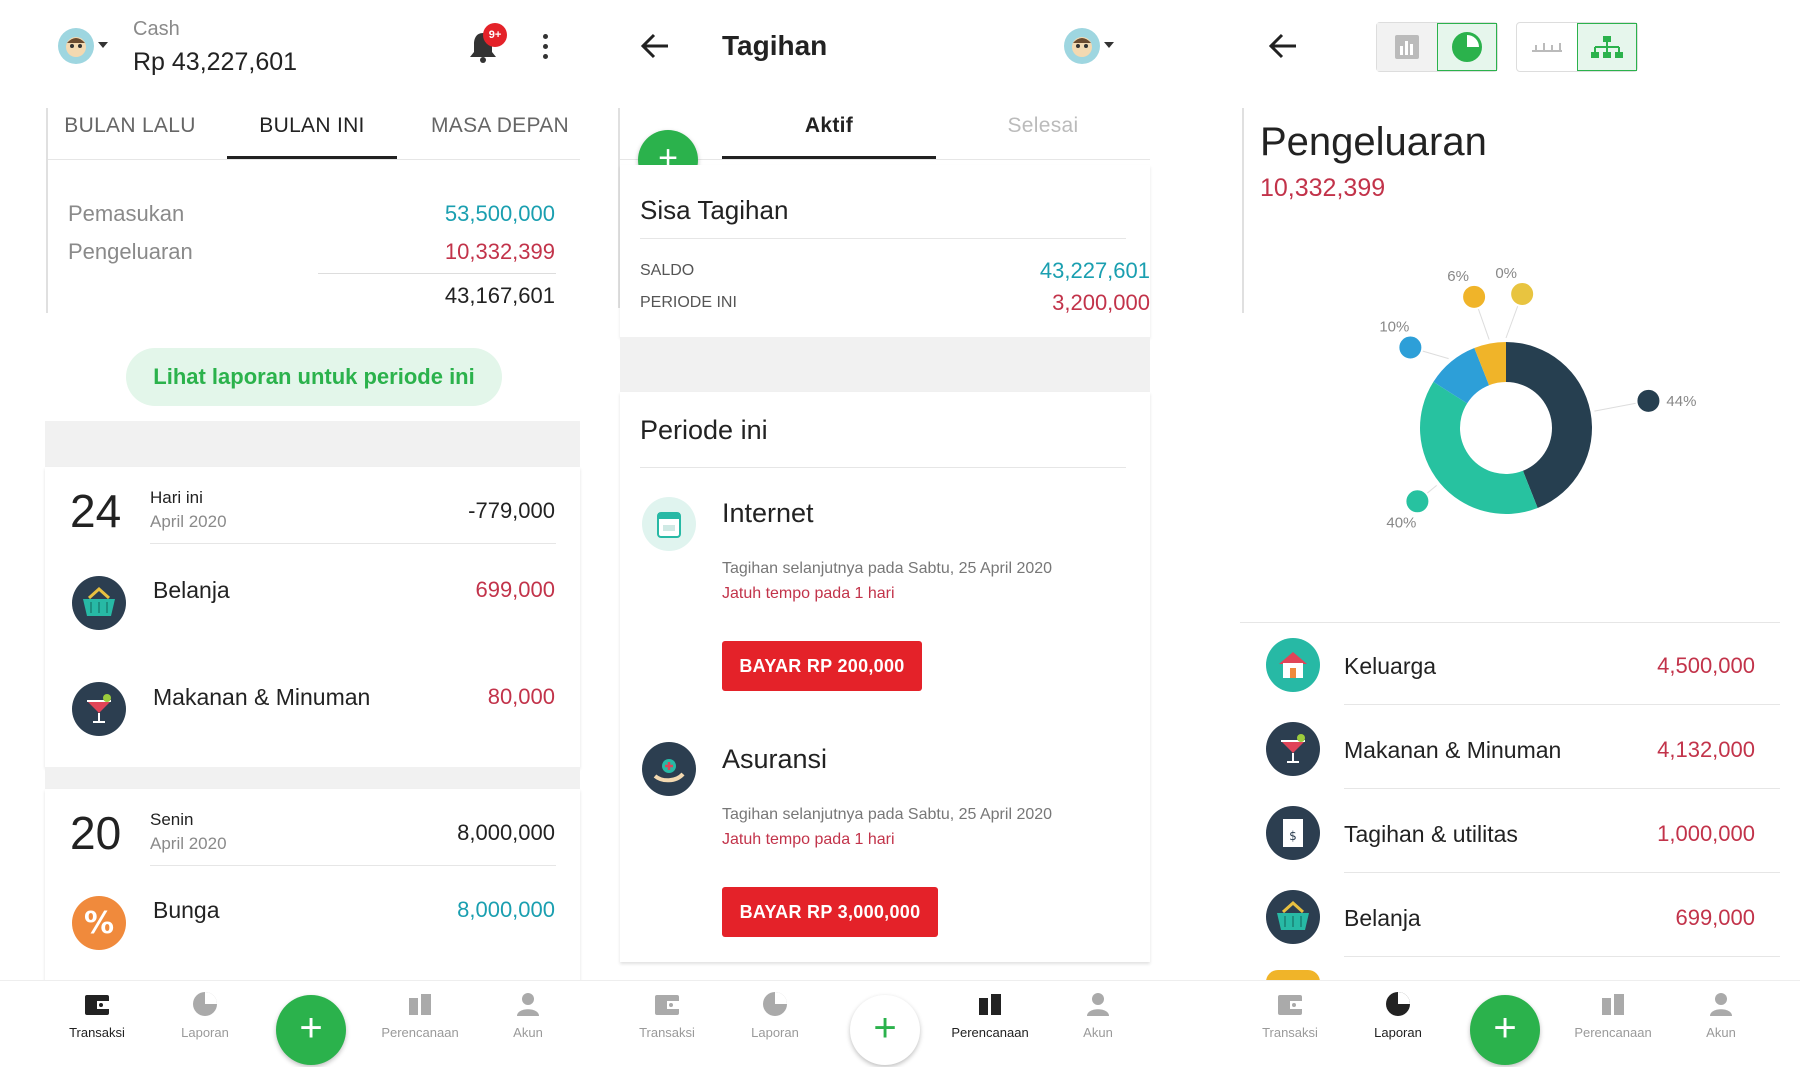 The image size is (1800, 1067). Describe the element at coordinates (768, 513) in the screenshot. I see `bill-name: Internet` at that location.